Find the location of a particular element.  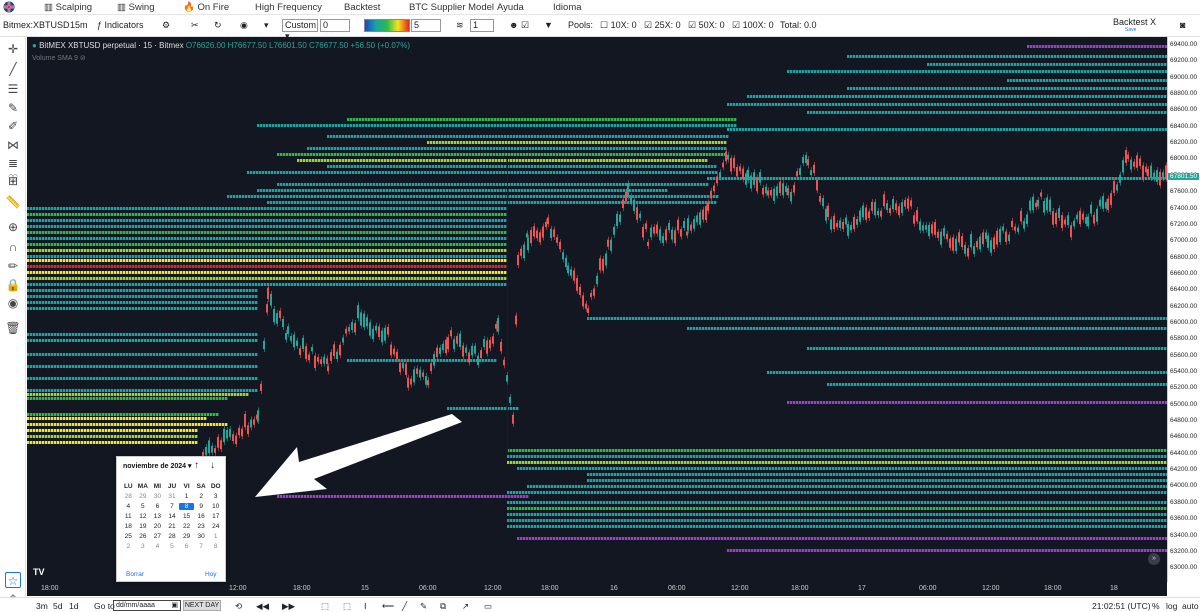

layers-icon: ≋ is located at coordinates (460, 25).